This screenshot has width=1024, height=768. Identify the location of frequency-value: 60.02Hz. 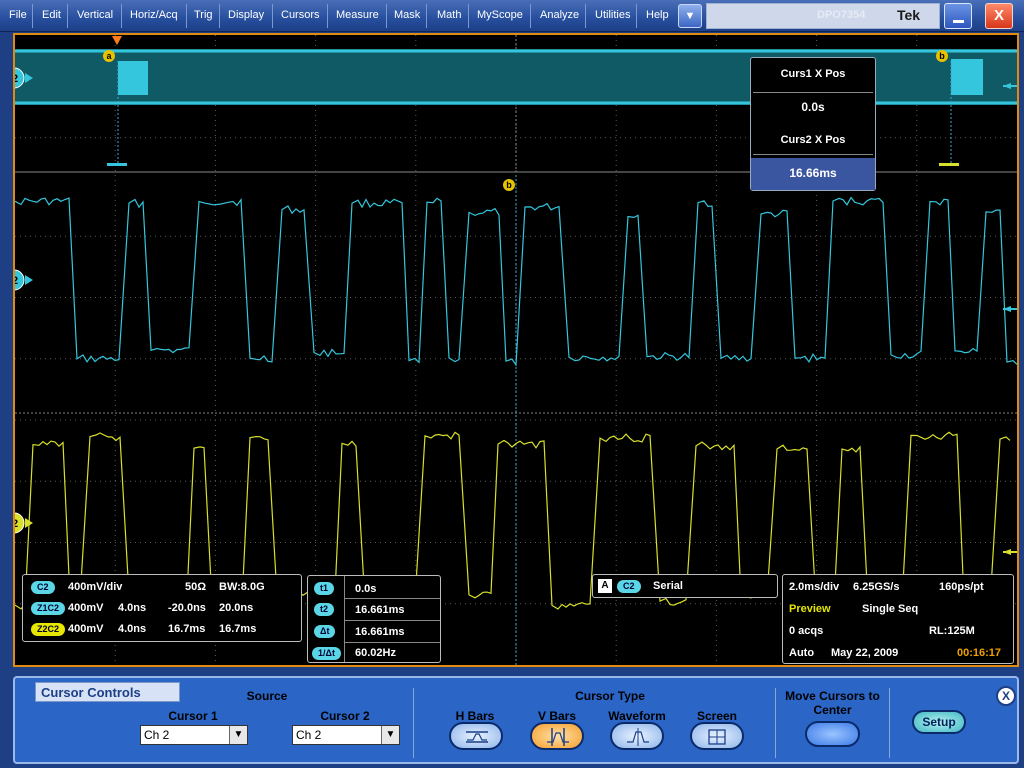
(375, 653).